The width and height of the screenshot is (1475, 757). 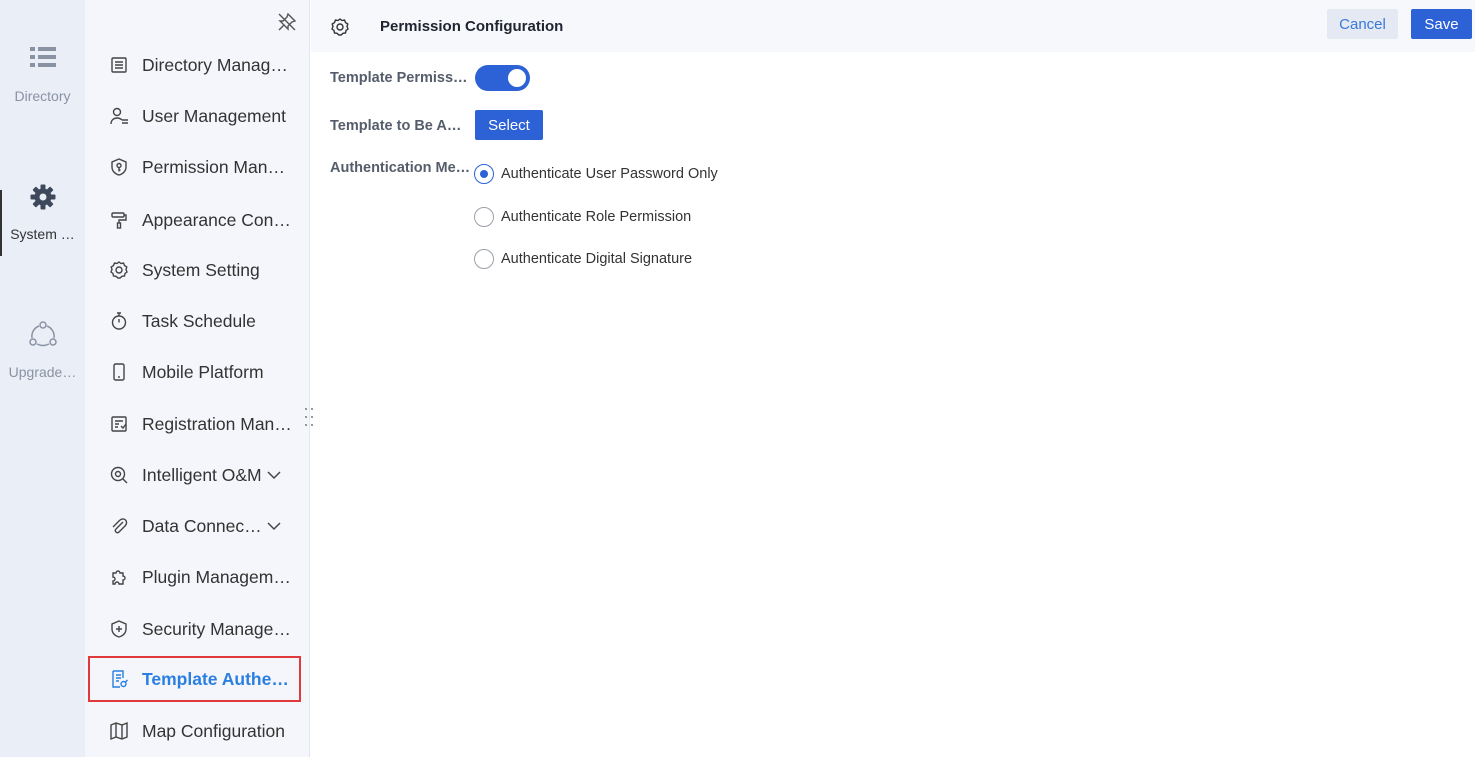 I want to click on sidebar-item-system-setting: System Setting, so click(x=197, y=270).